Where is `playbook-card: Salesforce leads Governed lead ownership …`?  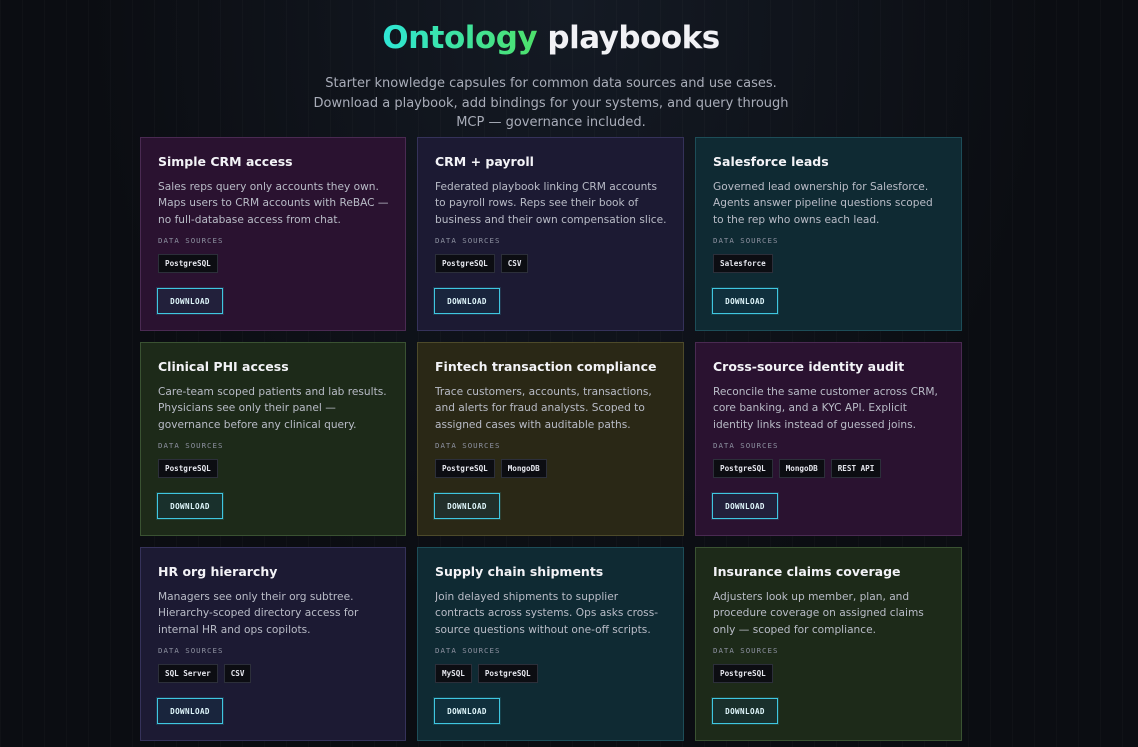
playbook-card: Salesforce leads Governed lead ownership … is located at coordinates (828, 234).